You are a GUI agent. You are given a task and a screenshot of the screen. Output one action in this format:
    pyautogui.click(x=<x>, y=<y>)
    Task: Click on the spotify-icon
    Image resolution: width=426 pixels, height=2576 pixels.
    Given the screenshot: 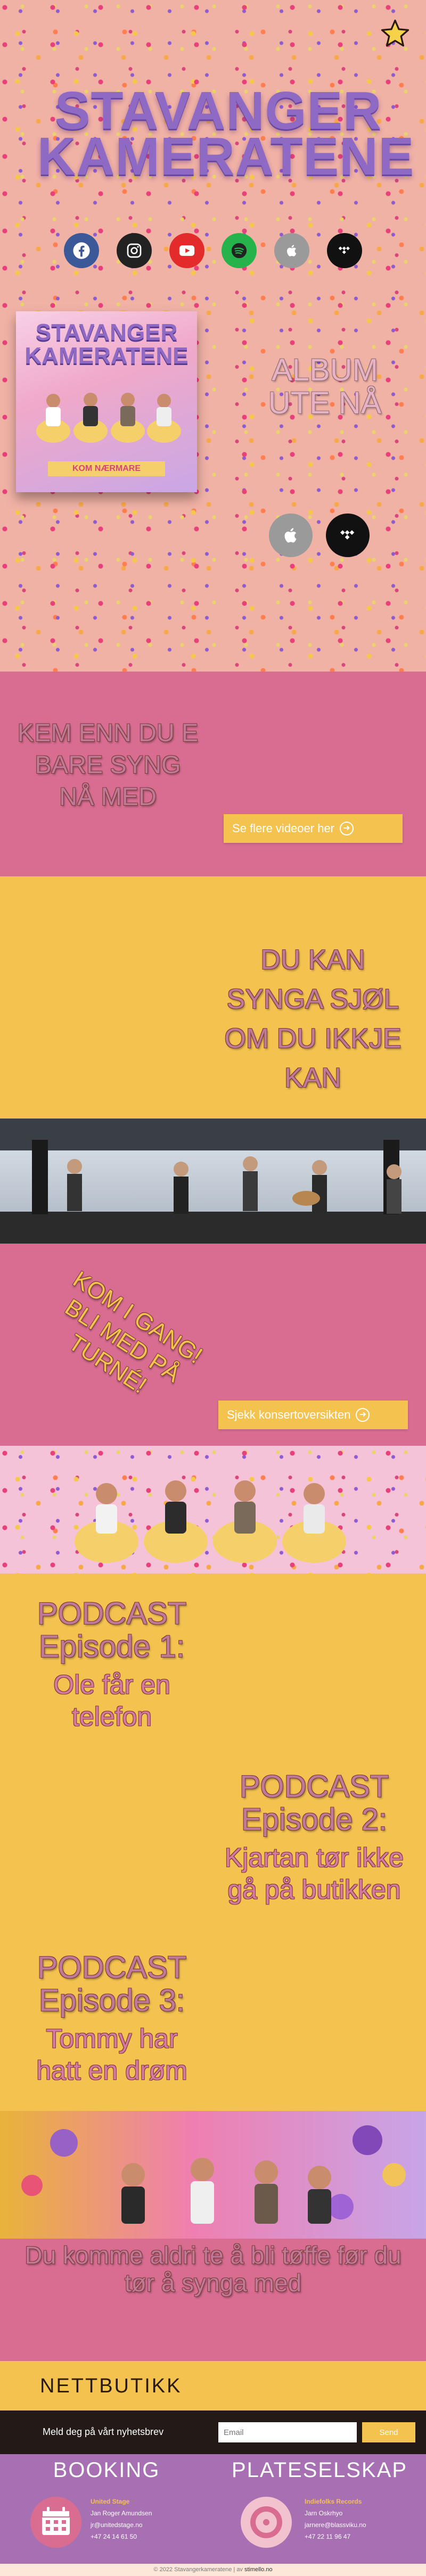 What is the action you would take?
    pyautogui.click(x=239, y=250)
    